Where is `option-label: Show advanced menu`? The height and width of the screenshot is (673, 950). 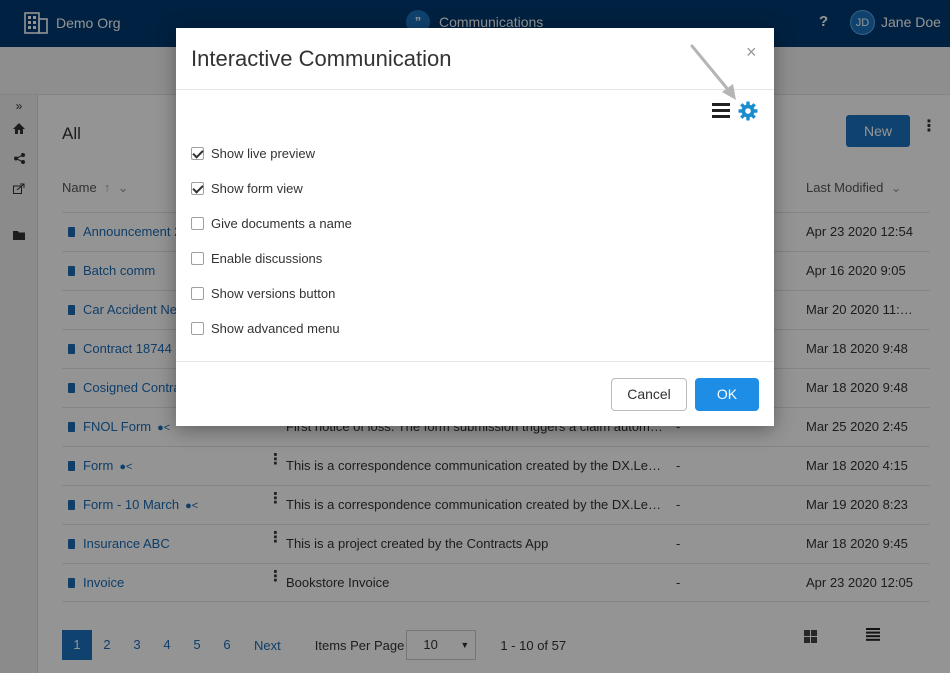
option-label: Show advanced menu is located at coordinates (275, 328).